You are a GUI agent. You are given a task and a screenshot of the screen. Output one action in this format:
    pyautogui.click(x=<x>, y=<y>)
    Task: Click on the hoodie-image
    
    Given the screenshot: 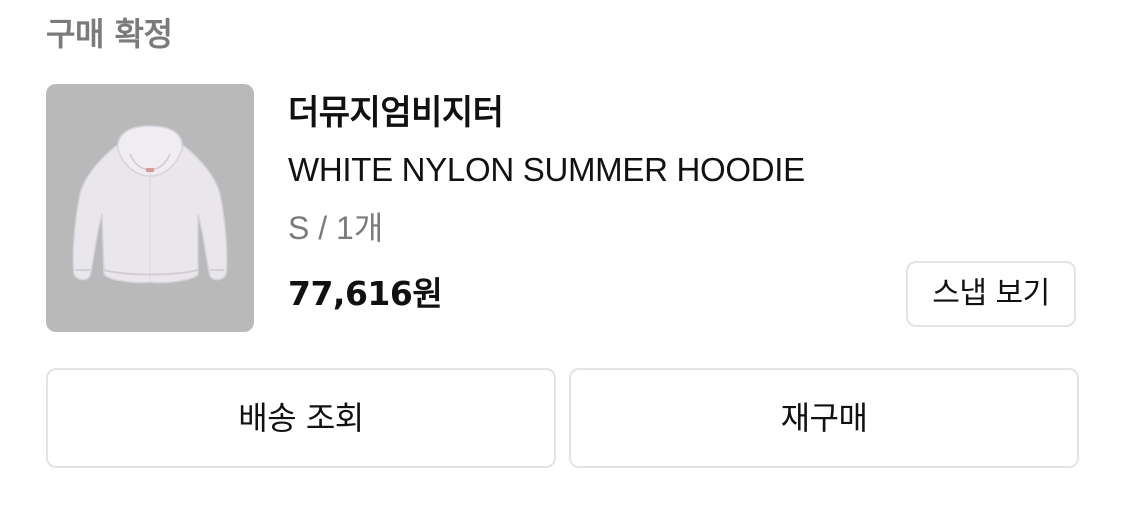 What is the action you would take?
    pyautogui.click(x=150, y=204)
    